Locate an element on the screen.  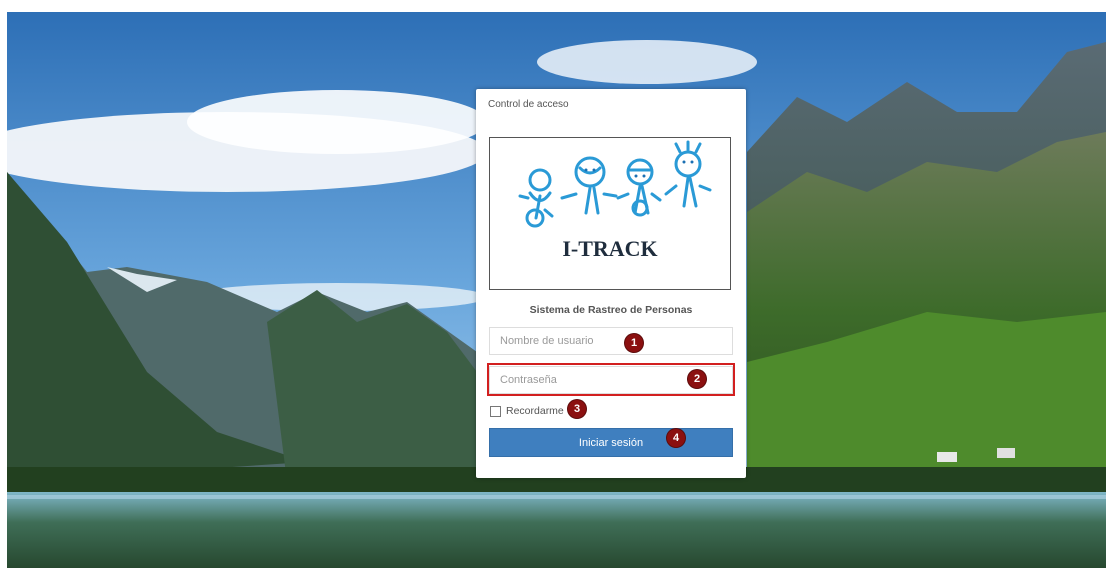
annotation-badge-3: 3 is located at coordinates (577, 409).